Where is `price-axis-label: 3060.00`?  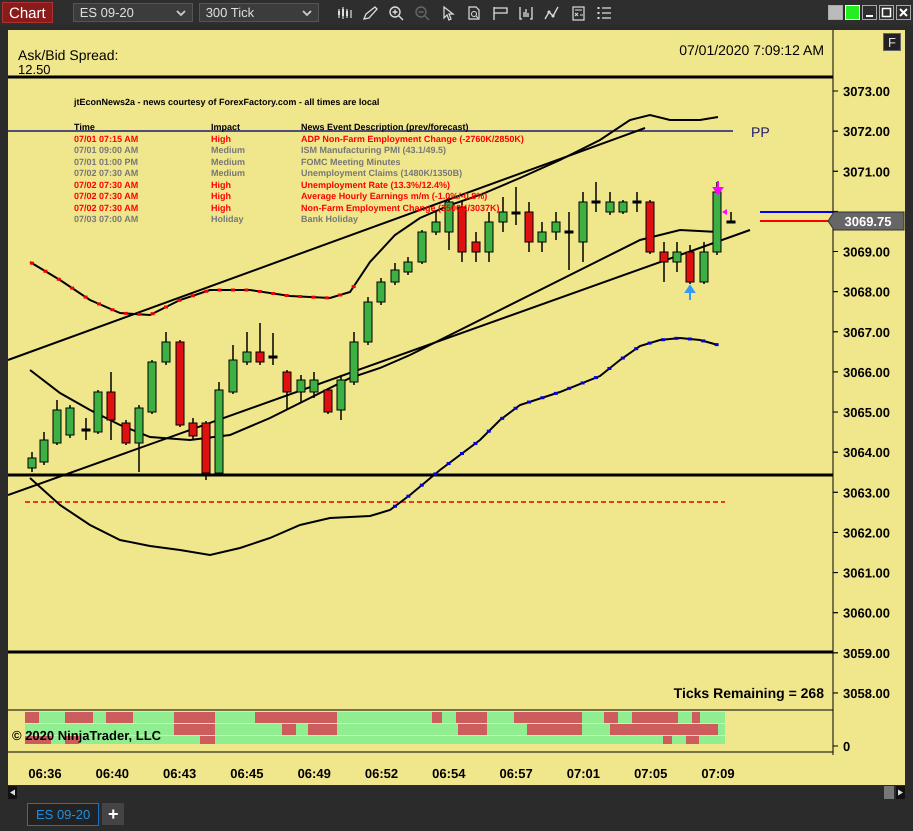 price-axis-label: 3060.00 is located at coordinates (866, 613).